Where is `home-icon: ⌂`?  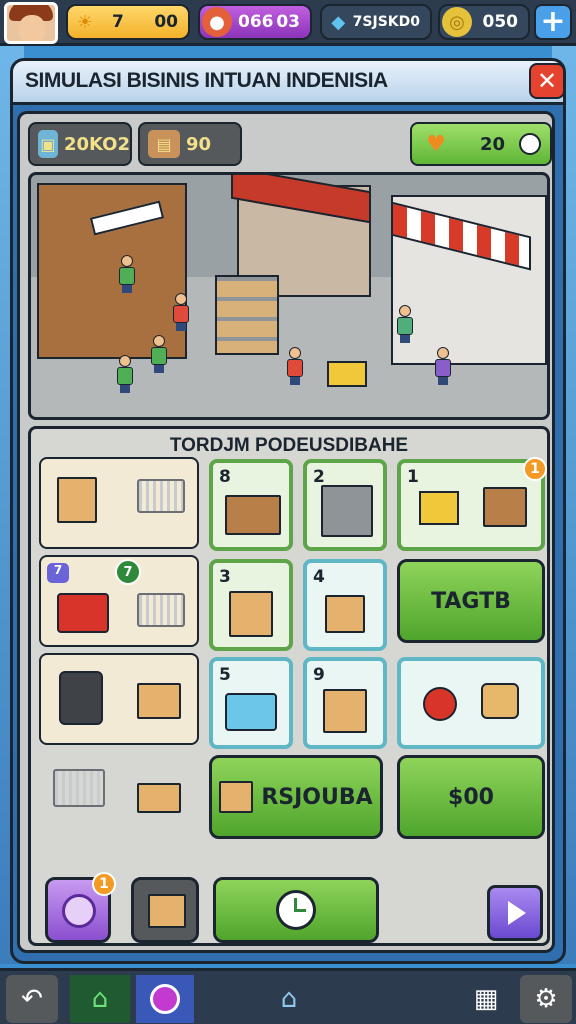 home-icon: ⌂ is located at coordinates (100, 999).